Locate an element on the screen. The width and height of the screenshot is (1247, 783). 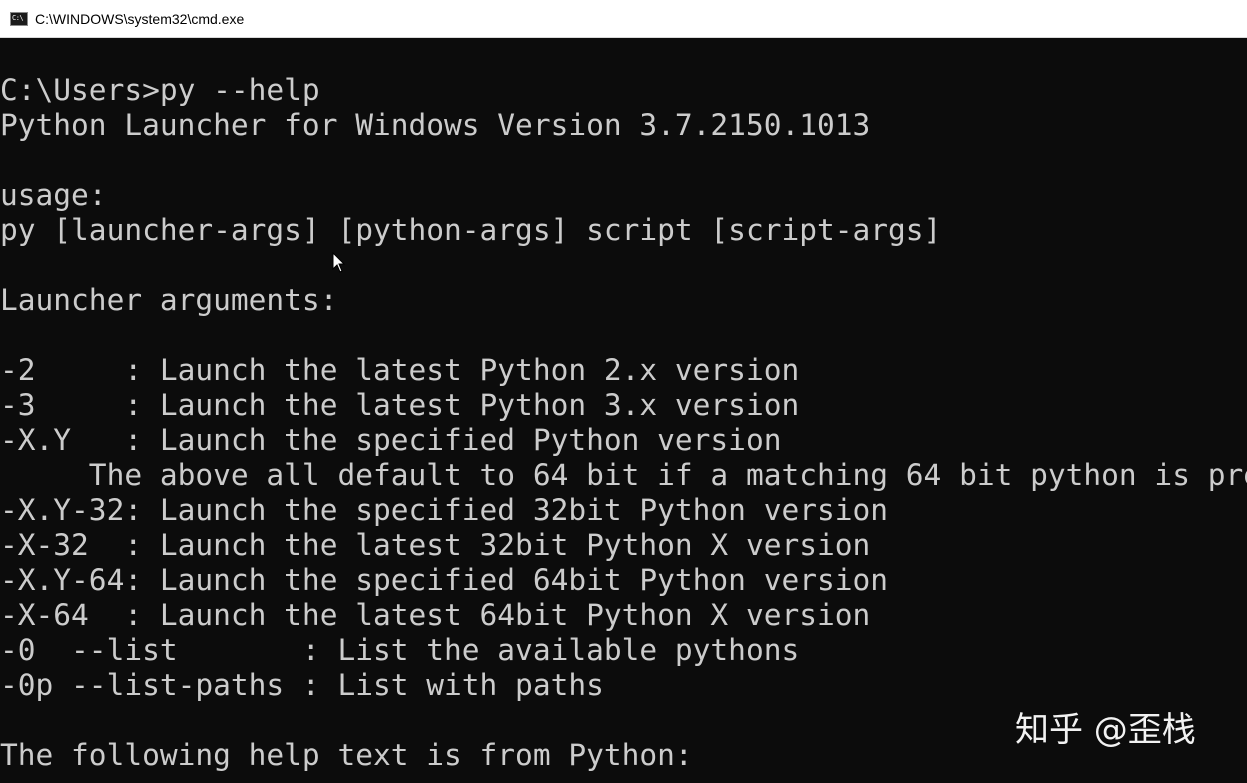
cmd-icon: C:\ is located at coordinates (19, 19).